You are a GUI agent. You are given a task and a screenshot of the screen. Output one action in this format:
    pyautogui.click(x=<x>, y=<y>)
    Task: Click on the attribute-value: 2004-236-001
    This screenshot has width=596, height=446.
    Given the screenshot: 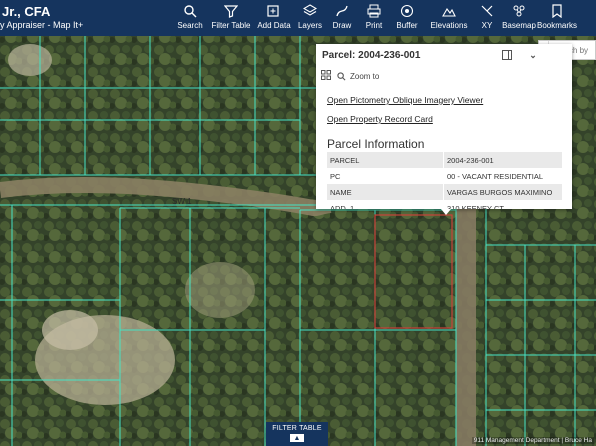 What is the action you would take?
    pyautogui.click(x=502, y=160)
    